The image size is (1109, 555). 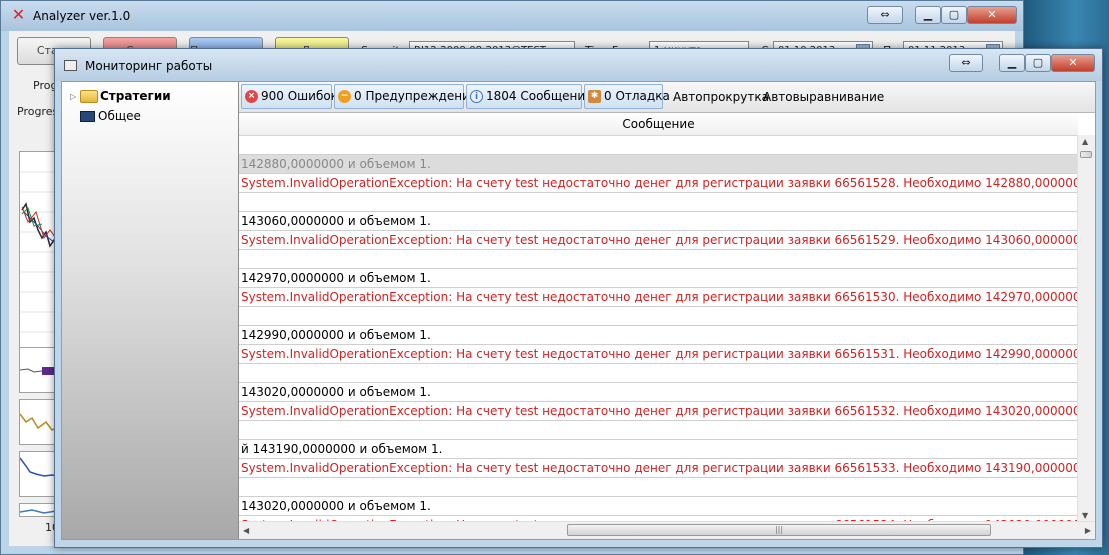 What do you see at coordinates (658, 124) in the screenshot?
I see `column-header-message: Сообщение` at bounding box center [658, 124].